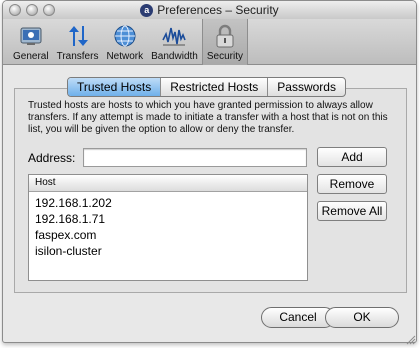 The image size is (420, 348). Describe the element at coordinates (168, 183) in the screenshot. I see `host-column-header: Host` at that location.